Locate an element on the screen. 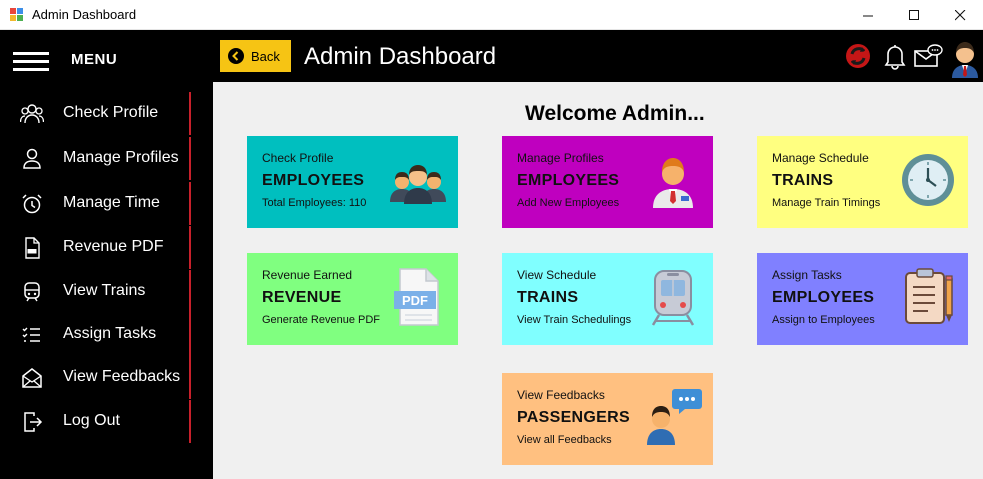  card-subtitle: Manage Schedule is located at coordinates (820, 158).